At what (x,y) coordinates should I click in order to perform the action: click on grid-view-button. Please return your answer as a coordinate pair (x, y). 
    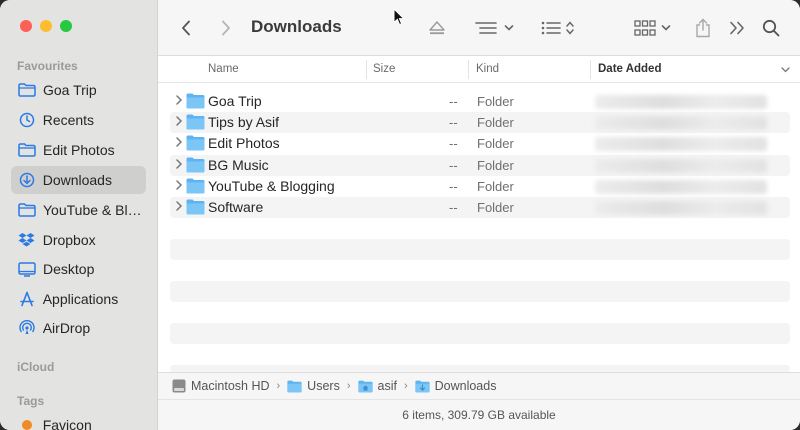
    Looking at the image, I should click on (652, 28).